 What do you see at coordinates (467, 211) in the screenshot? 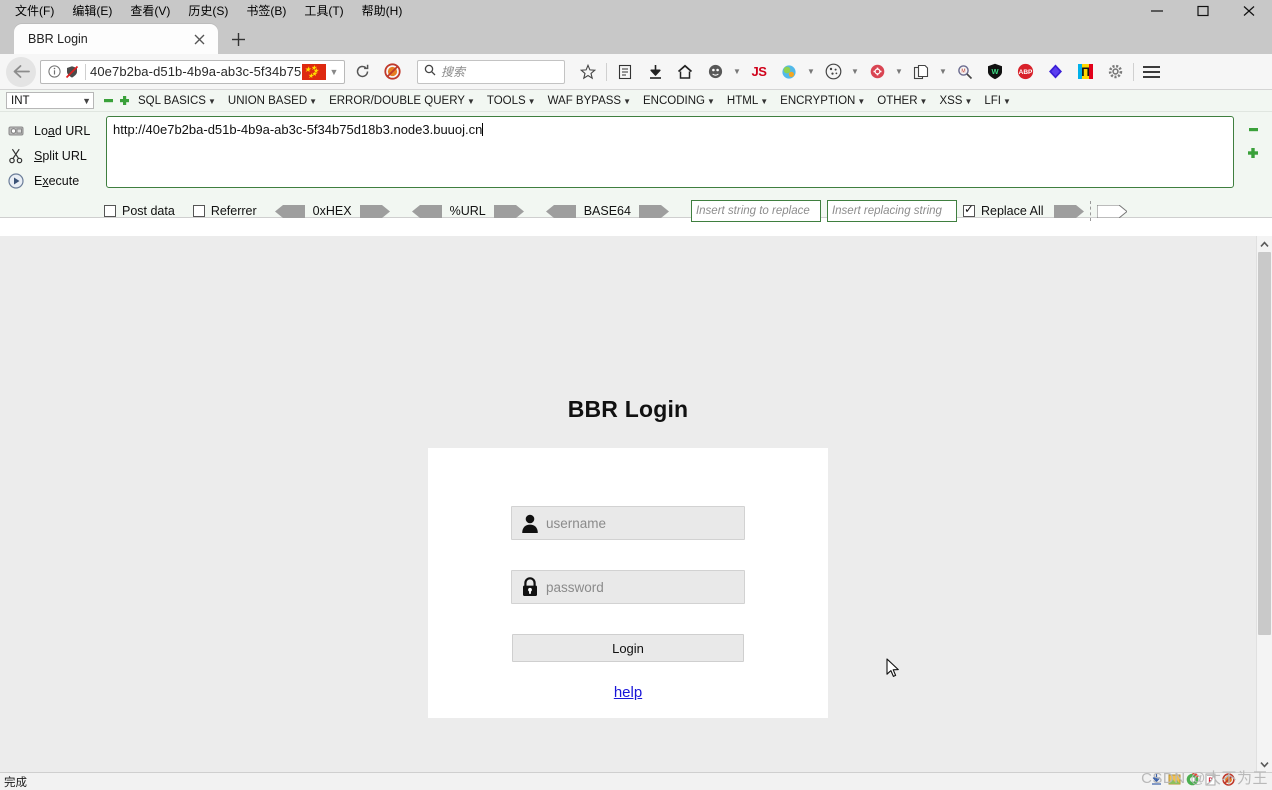
I see `encoder-label: %URL` at bounding box center [467, 211].